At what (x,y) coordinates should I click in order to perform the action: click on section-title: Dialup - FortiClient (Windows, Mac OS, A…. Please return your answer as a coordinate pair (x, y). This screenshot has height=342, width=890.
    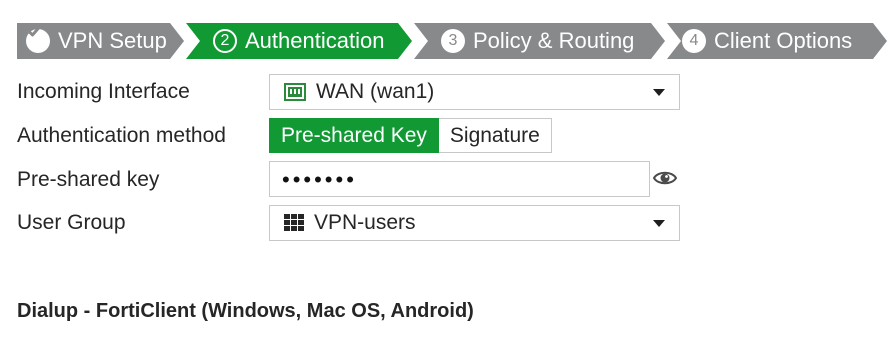
    Looking at the image, I should click on (245, 311).